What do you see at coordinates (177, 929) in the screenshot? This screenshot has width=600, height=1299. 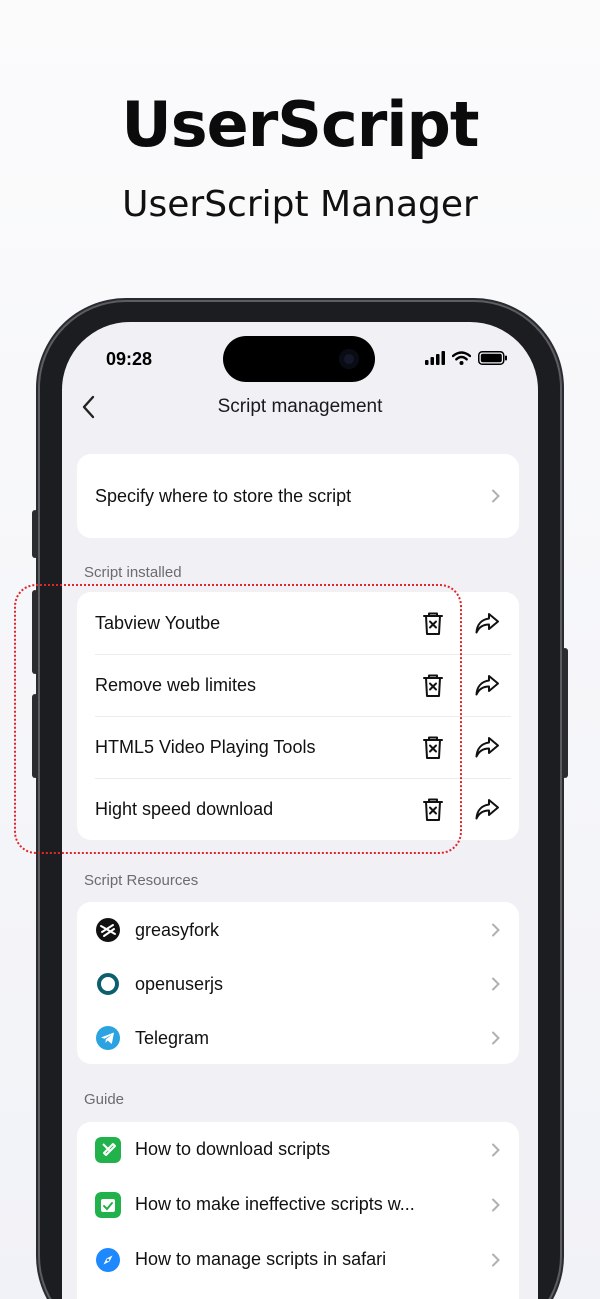 I see `resource-name: greasyfork` at bounding box center [177, 929].